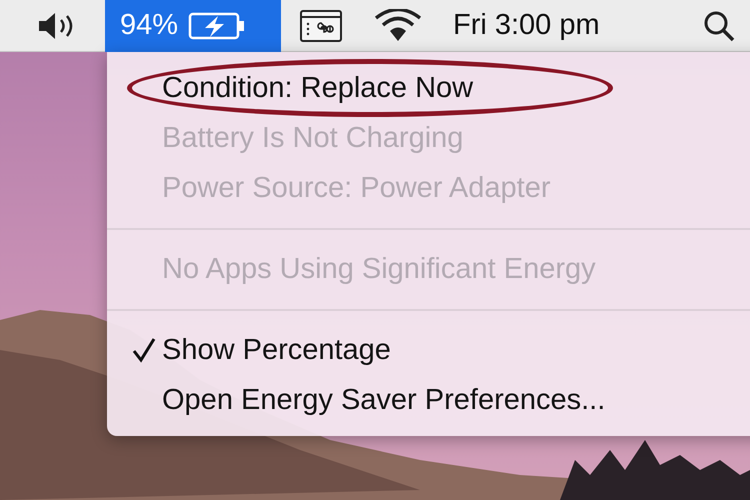  Describe the element at coordinates (318, 88) in the screenshot. I see `menu-item: Condition: Replace Now` at that location.